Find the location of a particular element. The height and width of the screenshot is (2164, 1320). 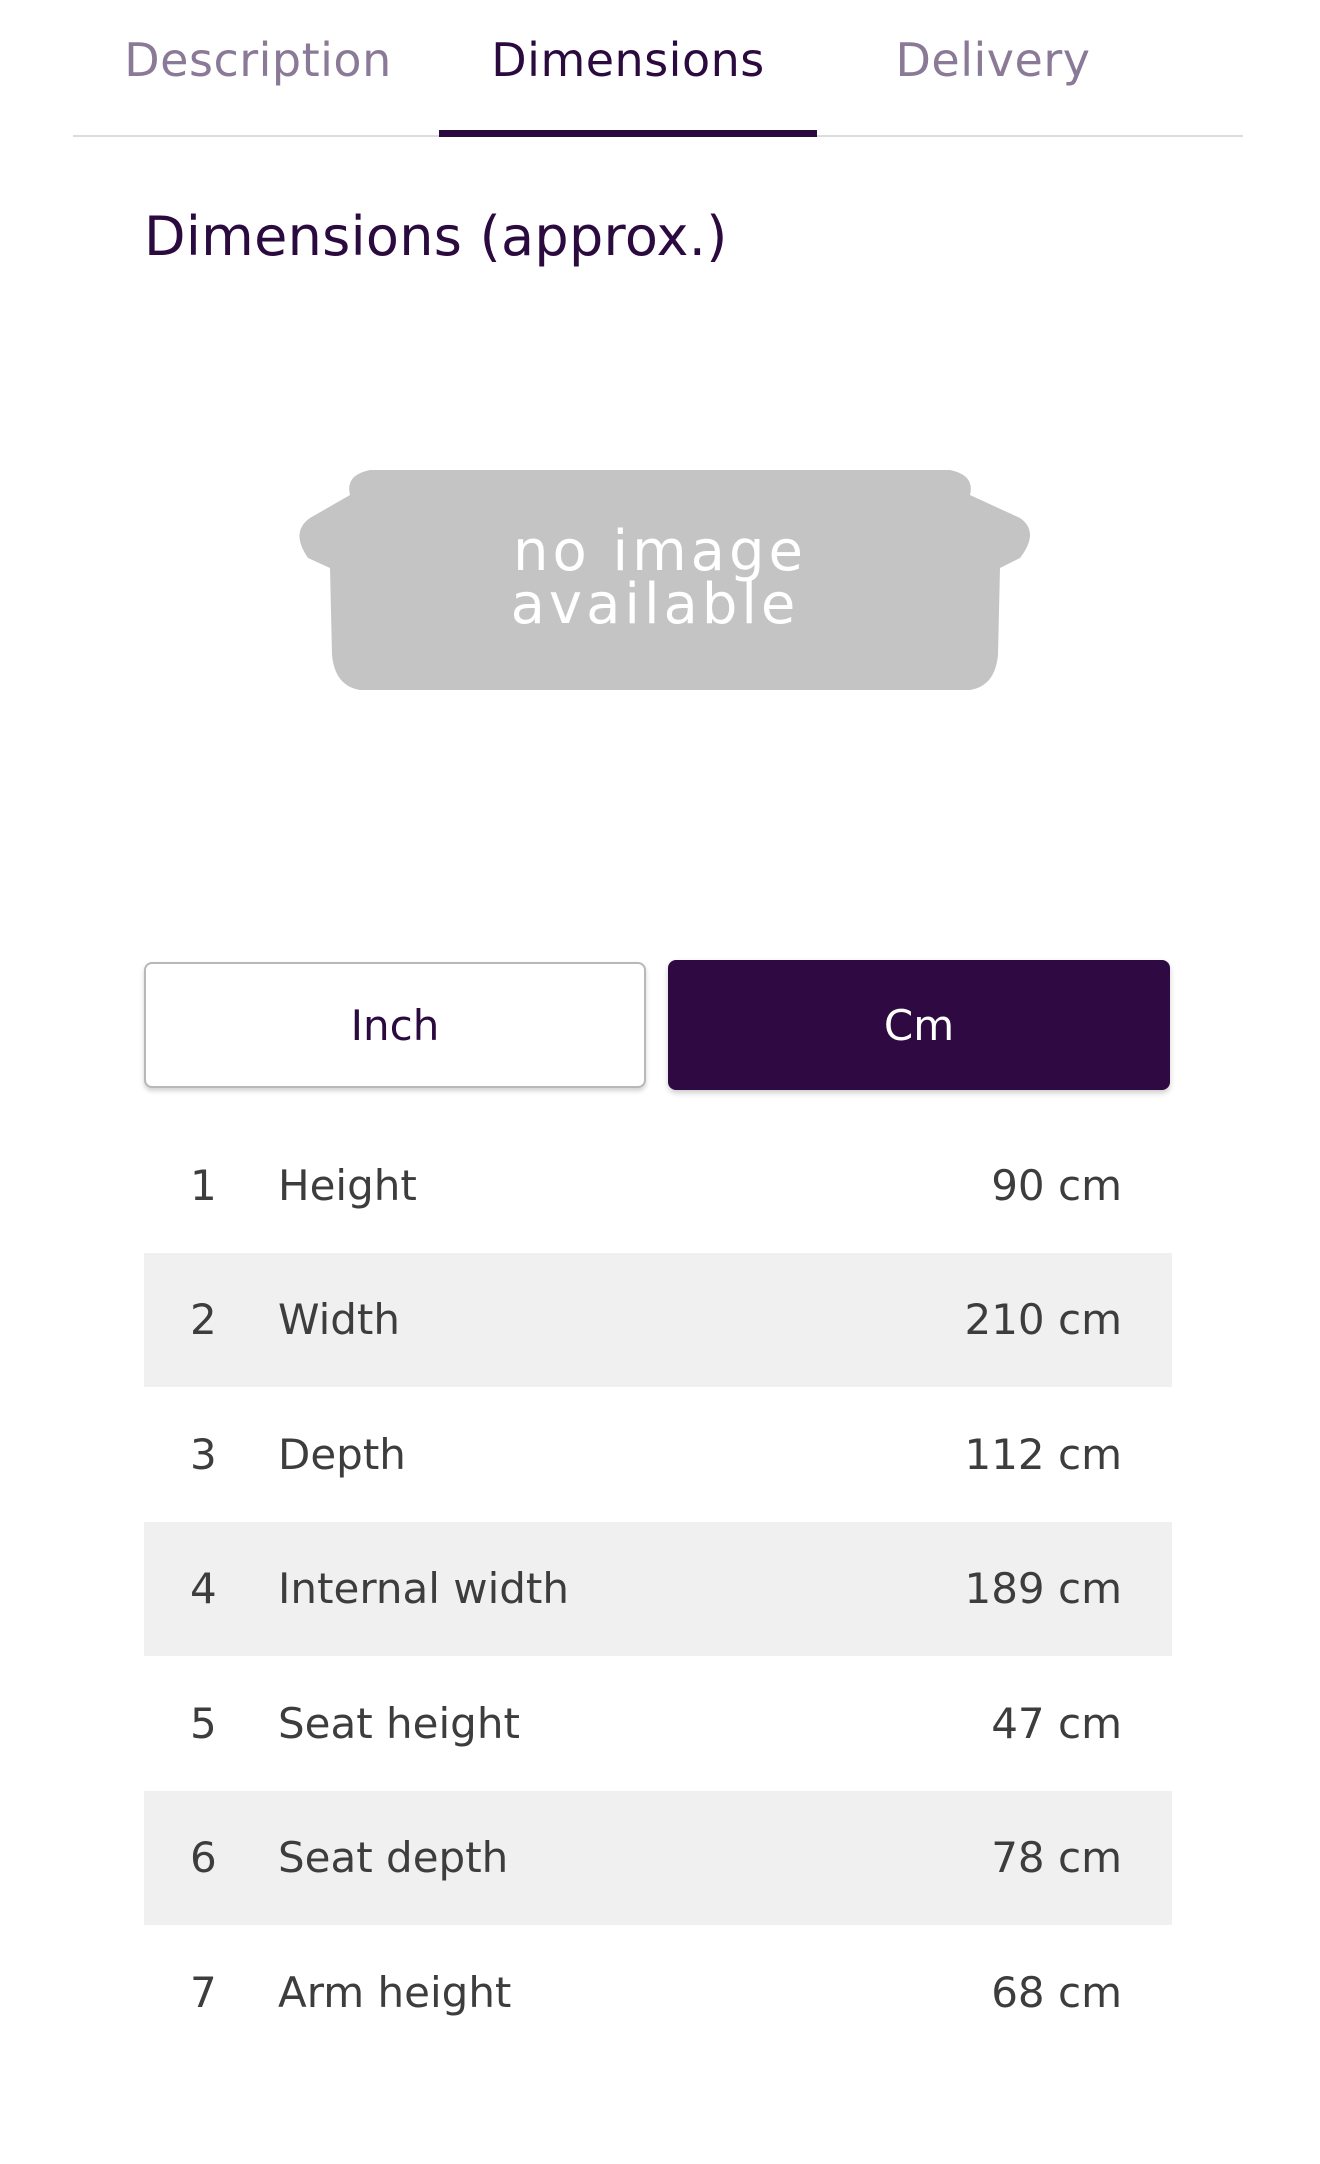

unit-toggle: Inch Cm is located at coordinates (658, 1026).